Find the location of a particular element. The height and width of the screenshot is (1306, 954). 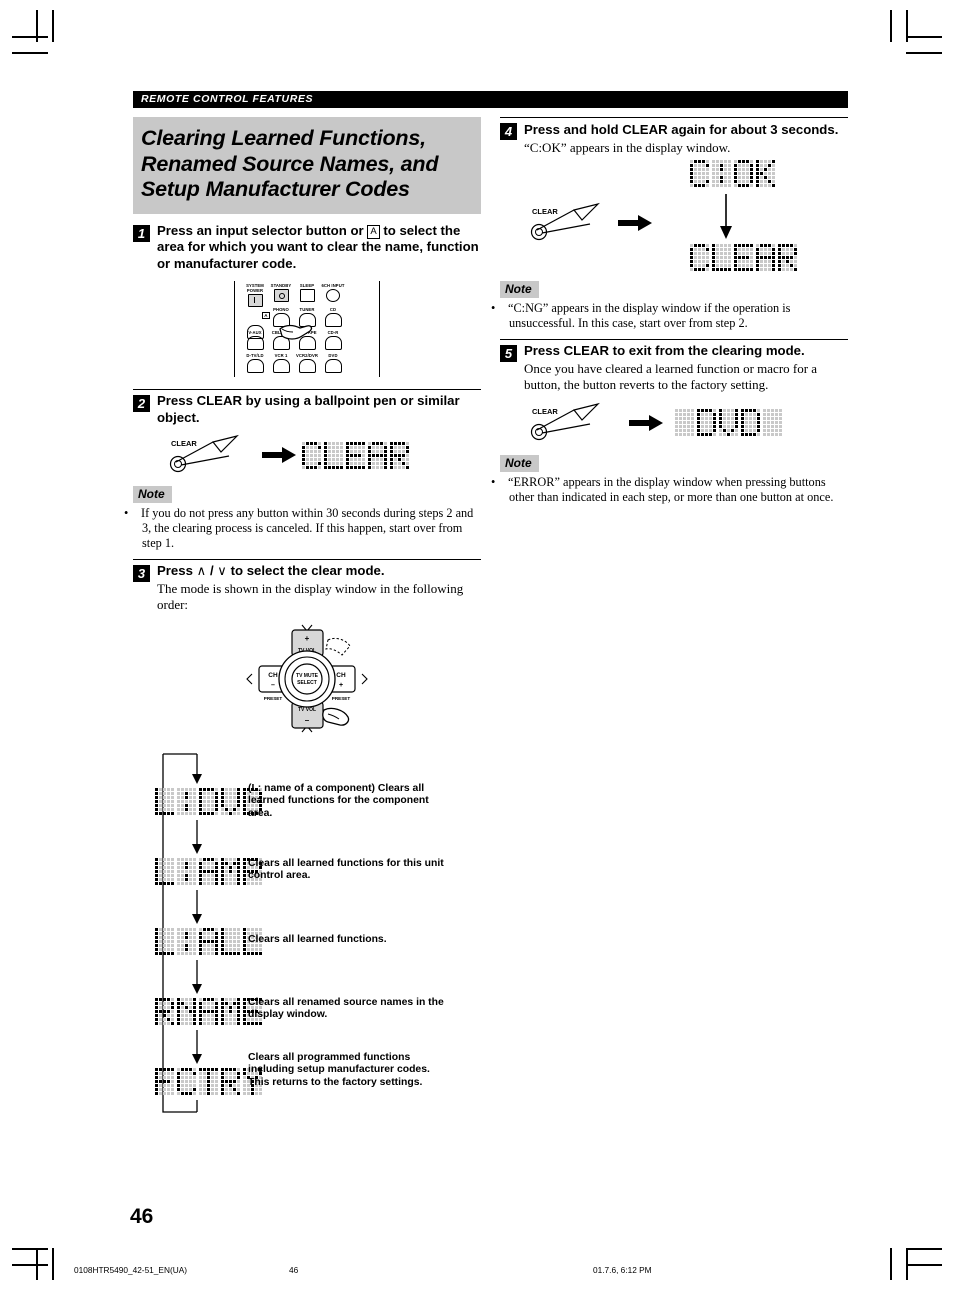

six-ch-key-icon is located at coordinates (333, 295).